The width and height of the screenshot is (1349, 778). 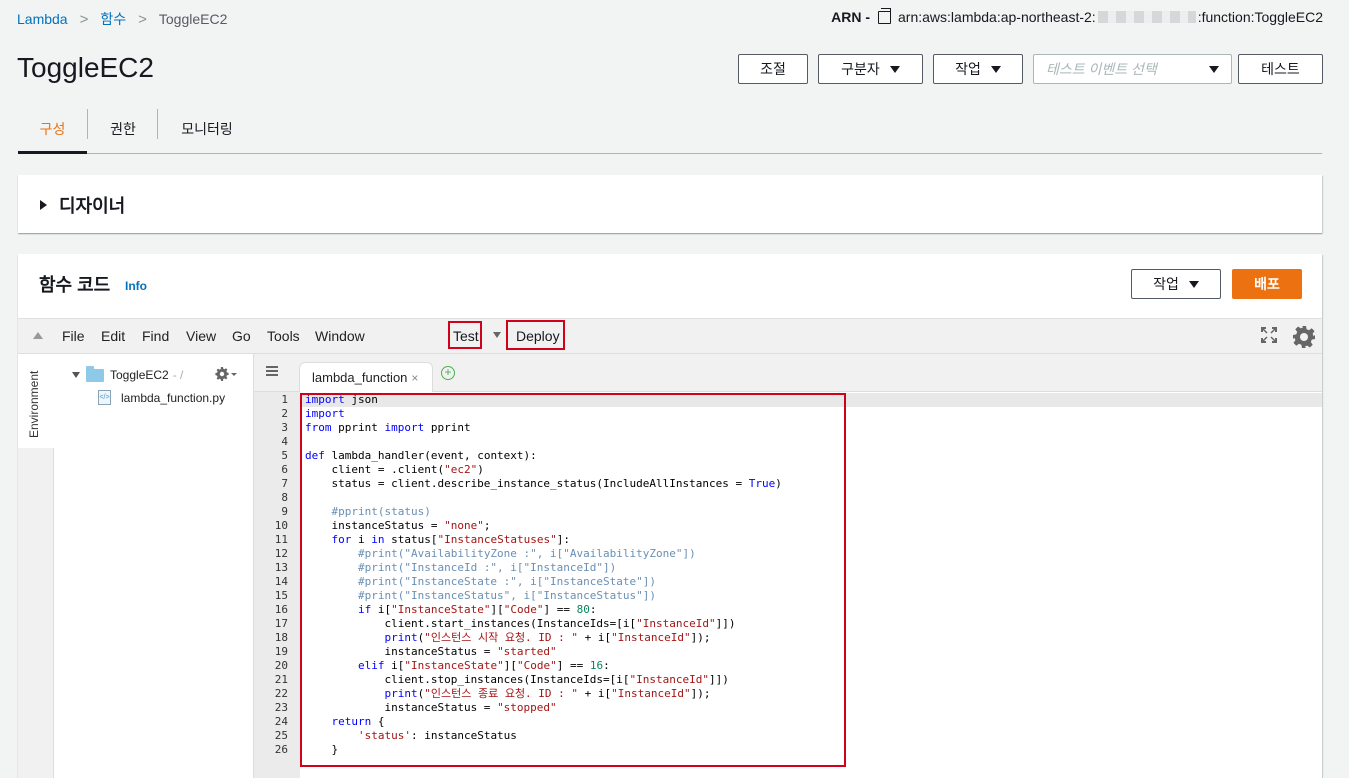 What do you see at coordinates (670, 204) in the screenshot?
I see `designer-panel: 디자이너` at bounding box center [670, 204].